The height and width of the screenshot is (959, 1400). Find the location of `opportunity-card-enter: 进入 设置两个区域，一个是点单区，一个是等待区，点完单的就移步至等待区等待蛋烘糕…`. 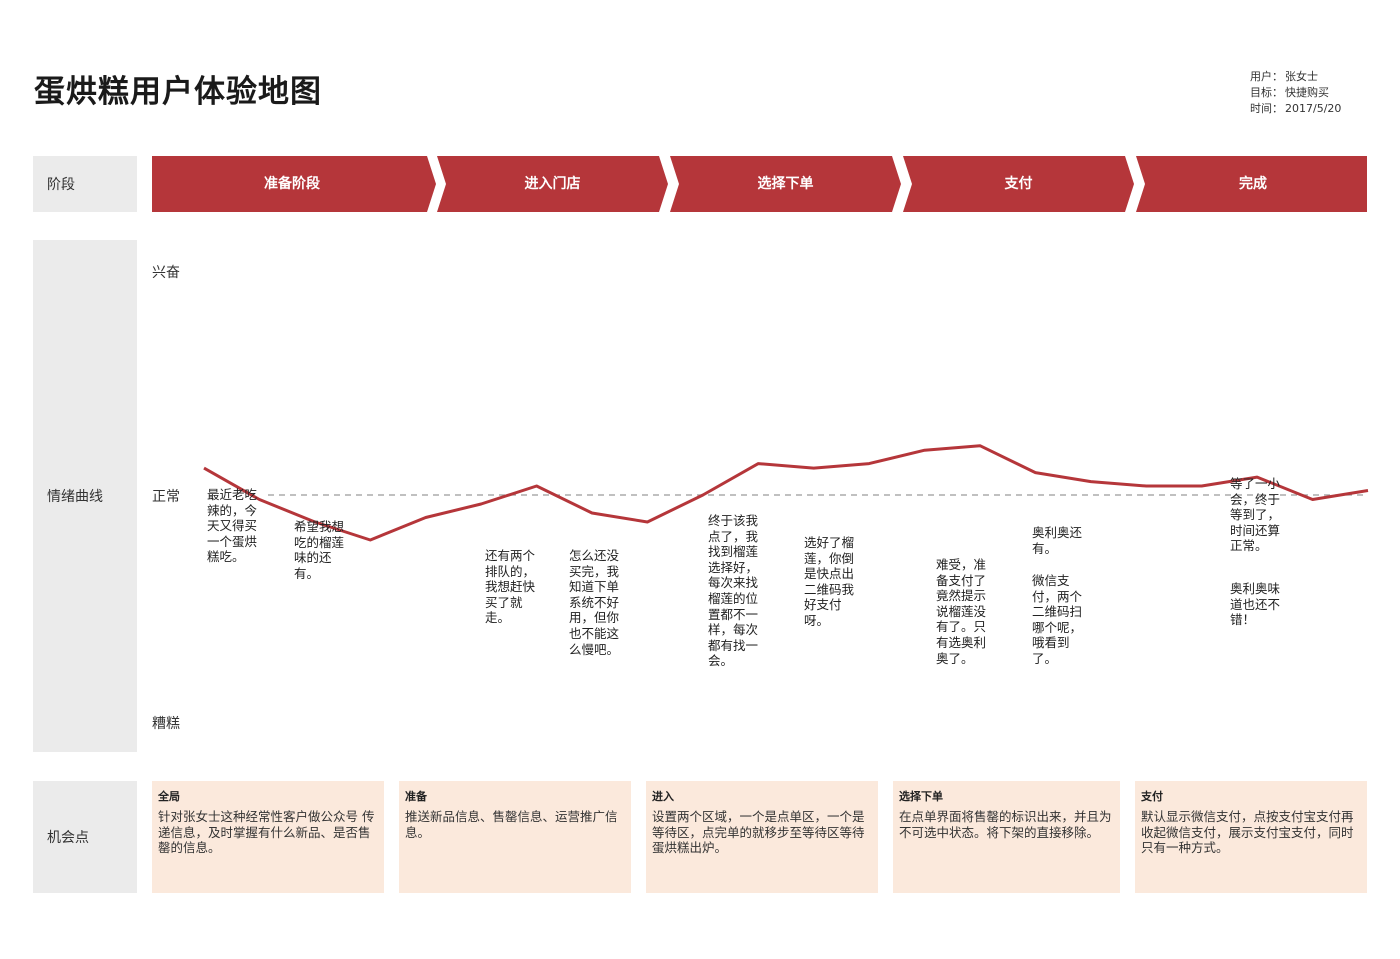

opportunity-card-enter: 进入 设置两个区域，一个是点单区，一个是等待区，点完单的就移步至等待区等待蛋烘糕… is located at coordinates (762, 837).